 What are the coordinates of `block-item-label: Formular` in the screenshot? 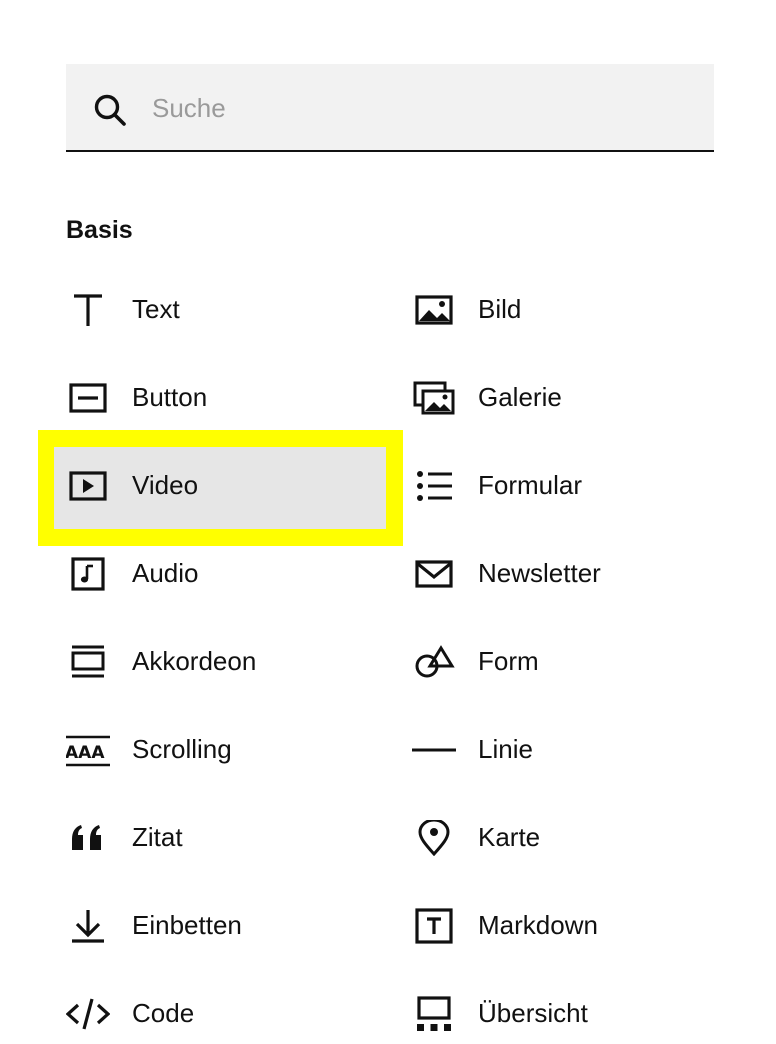 It's located at (530, 485).